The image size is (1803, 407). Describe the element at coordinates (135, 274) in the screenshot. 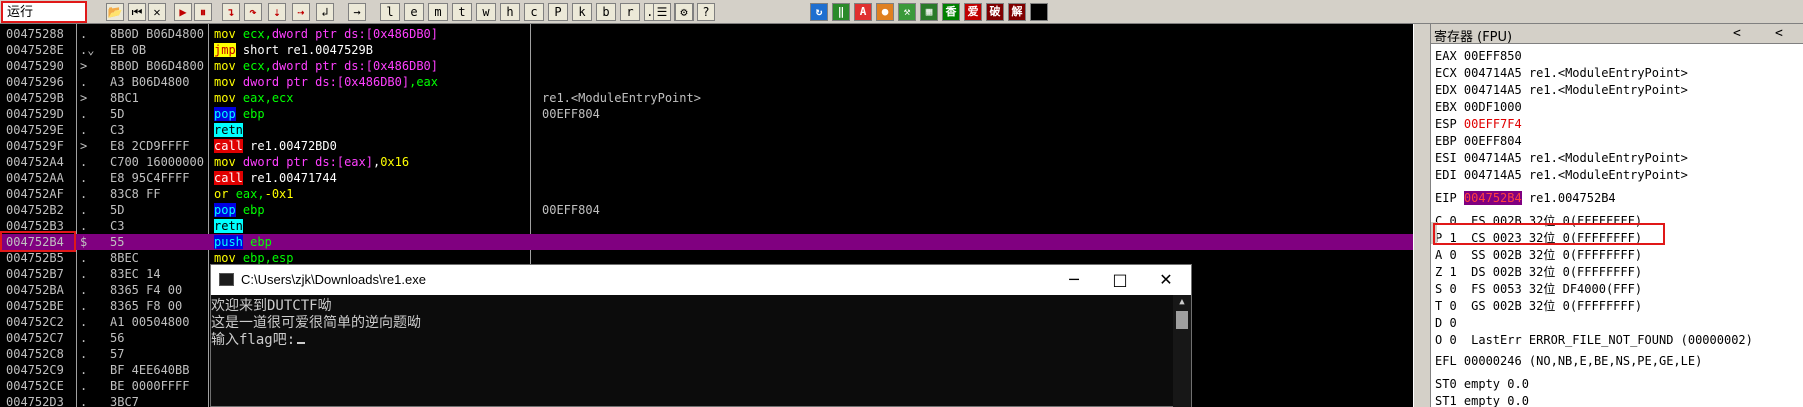

I see `row-hex: 83EC 14` at that location.